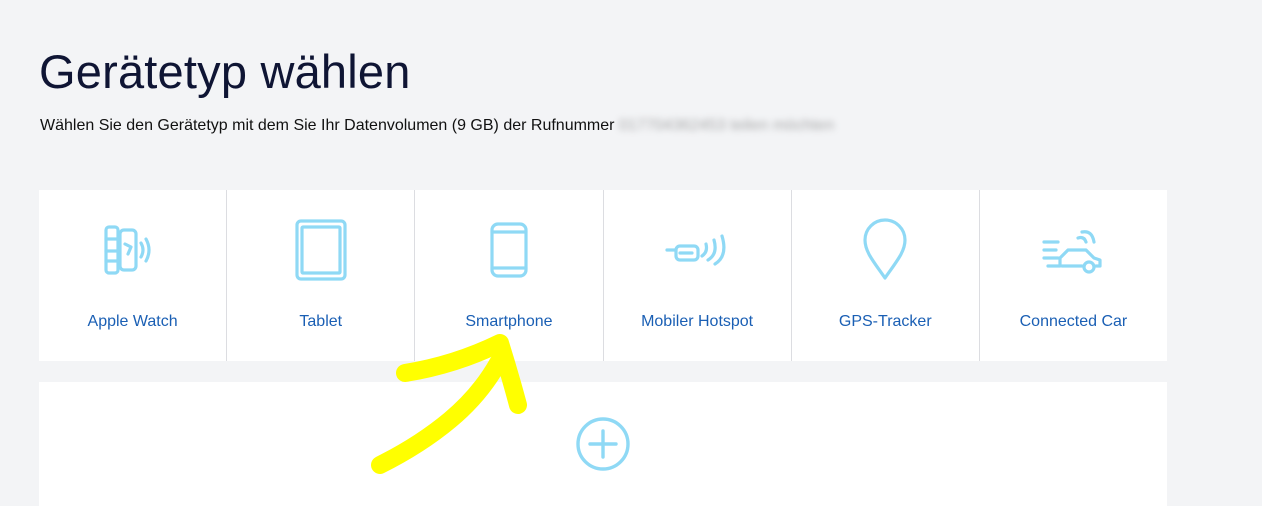 This screenshot has height=506, width=1262. I want to click on device-option-apple-watch: Apple Watch, so click(133, 275).